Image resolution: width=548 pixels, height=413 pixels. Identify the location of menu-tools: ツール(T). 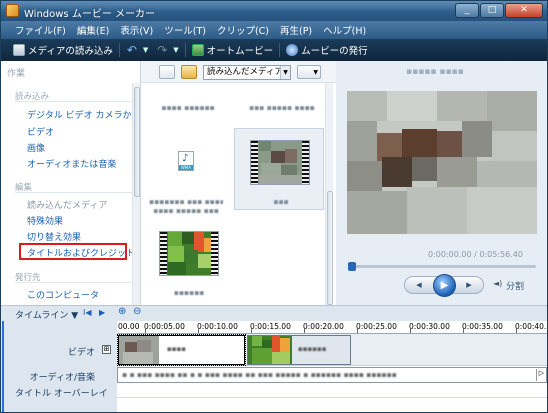
(185, 30).